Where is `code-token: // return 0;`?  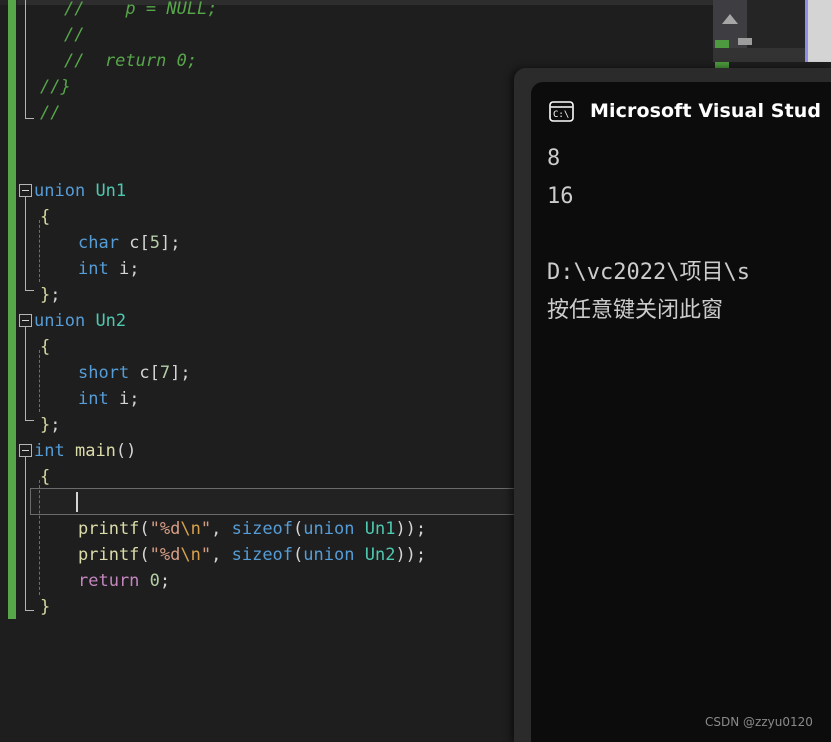
code-token: // return 0; is located at coordinates (131, 61).